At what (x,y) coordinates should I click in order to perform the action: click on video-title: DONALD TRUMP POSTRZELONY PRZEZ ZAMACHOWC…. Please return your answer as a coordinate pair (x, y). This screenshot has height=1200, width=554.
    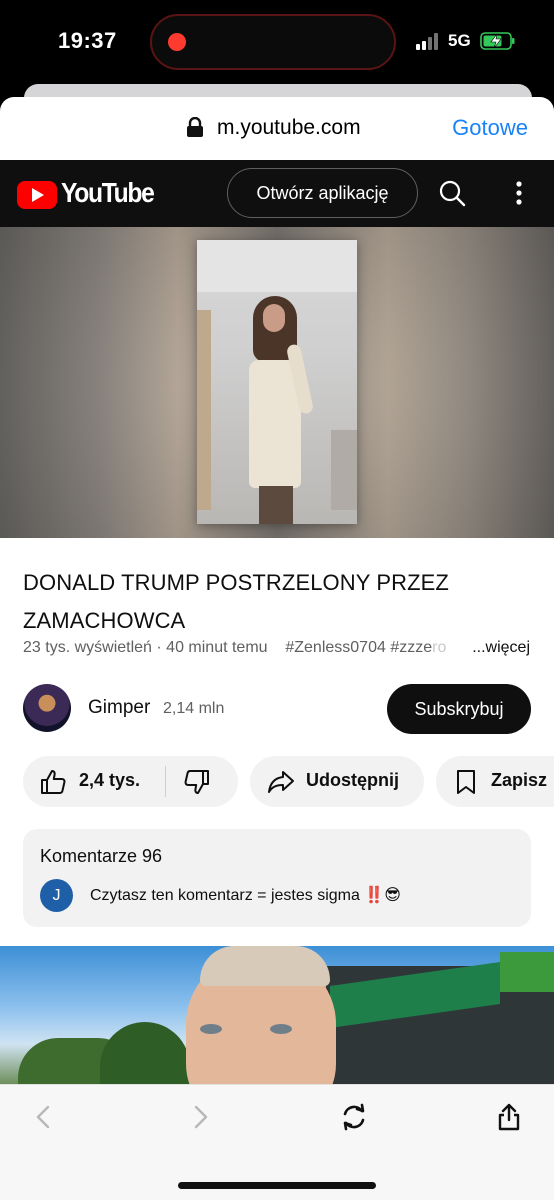
    Looking at the image, I should click on (278, 602).